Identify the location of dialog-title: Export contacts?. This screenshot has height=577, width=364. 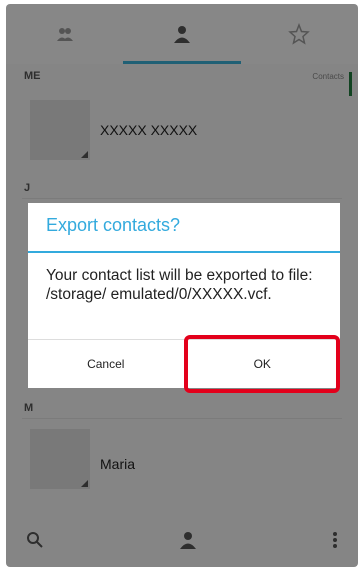
(113, 225).